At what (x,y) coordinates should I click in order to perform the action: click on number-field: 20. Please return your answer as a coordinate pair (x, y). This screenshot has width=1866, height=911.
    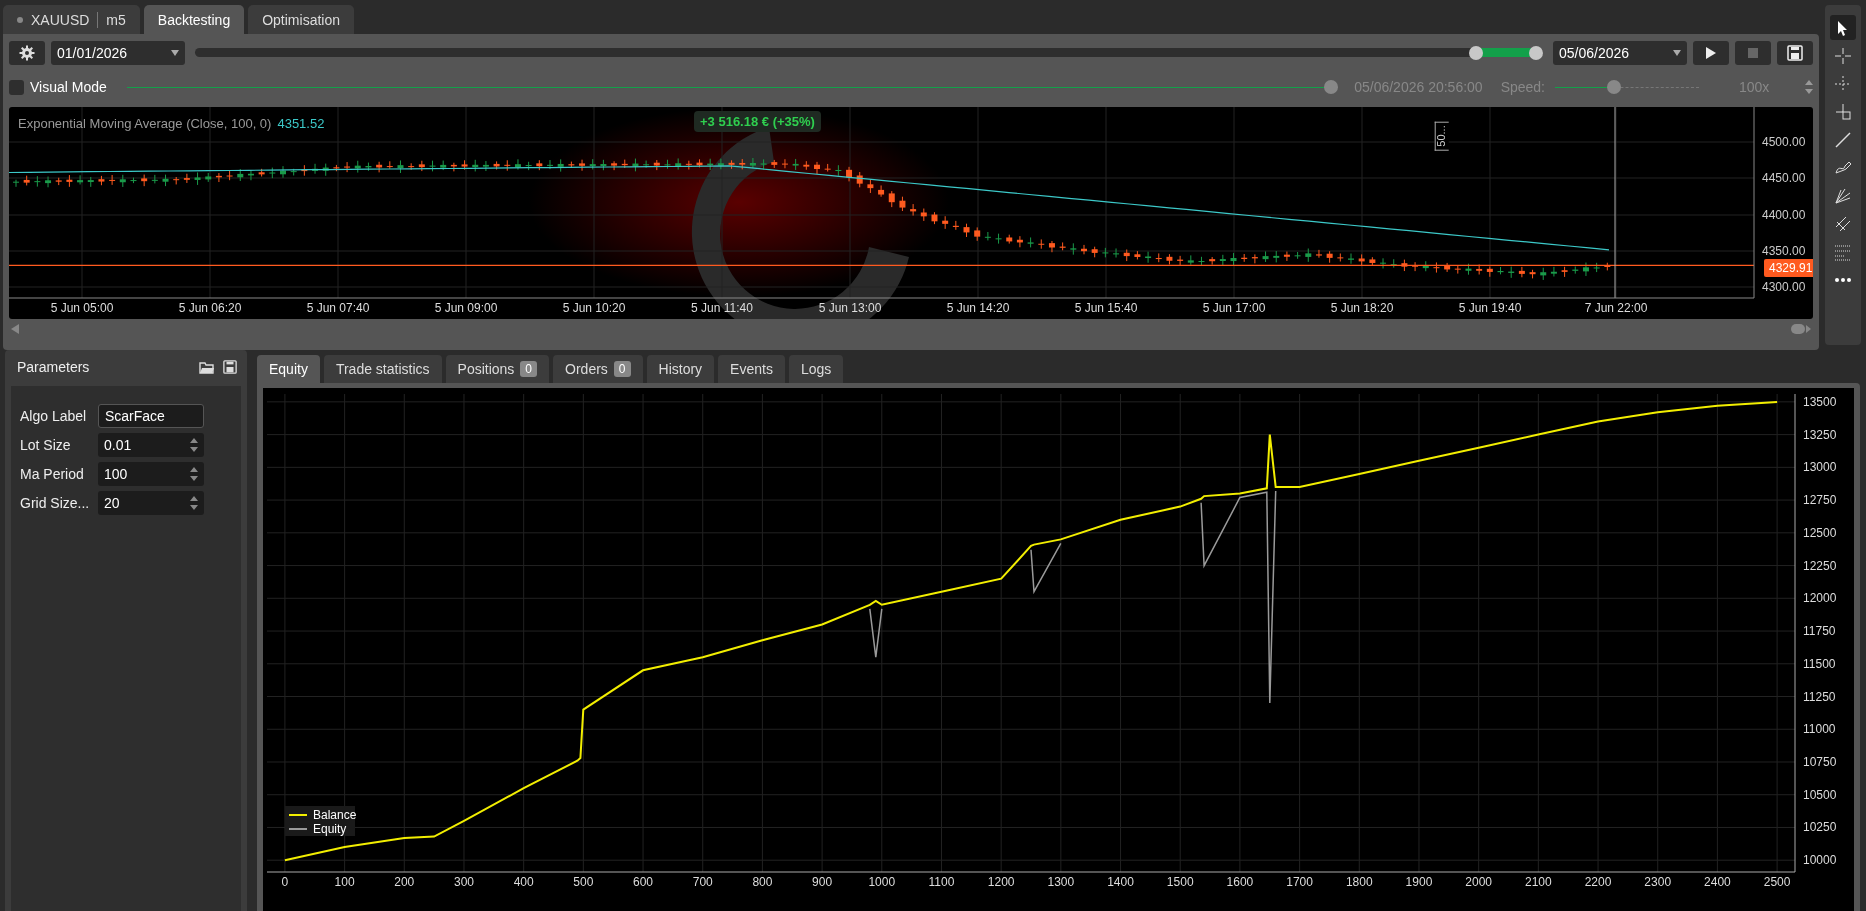
    Looking at the image, I should click on (151, 503).